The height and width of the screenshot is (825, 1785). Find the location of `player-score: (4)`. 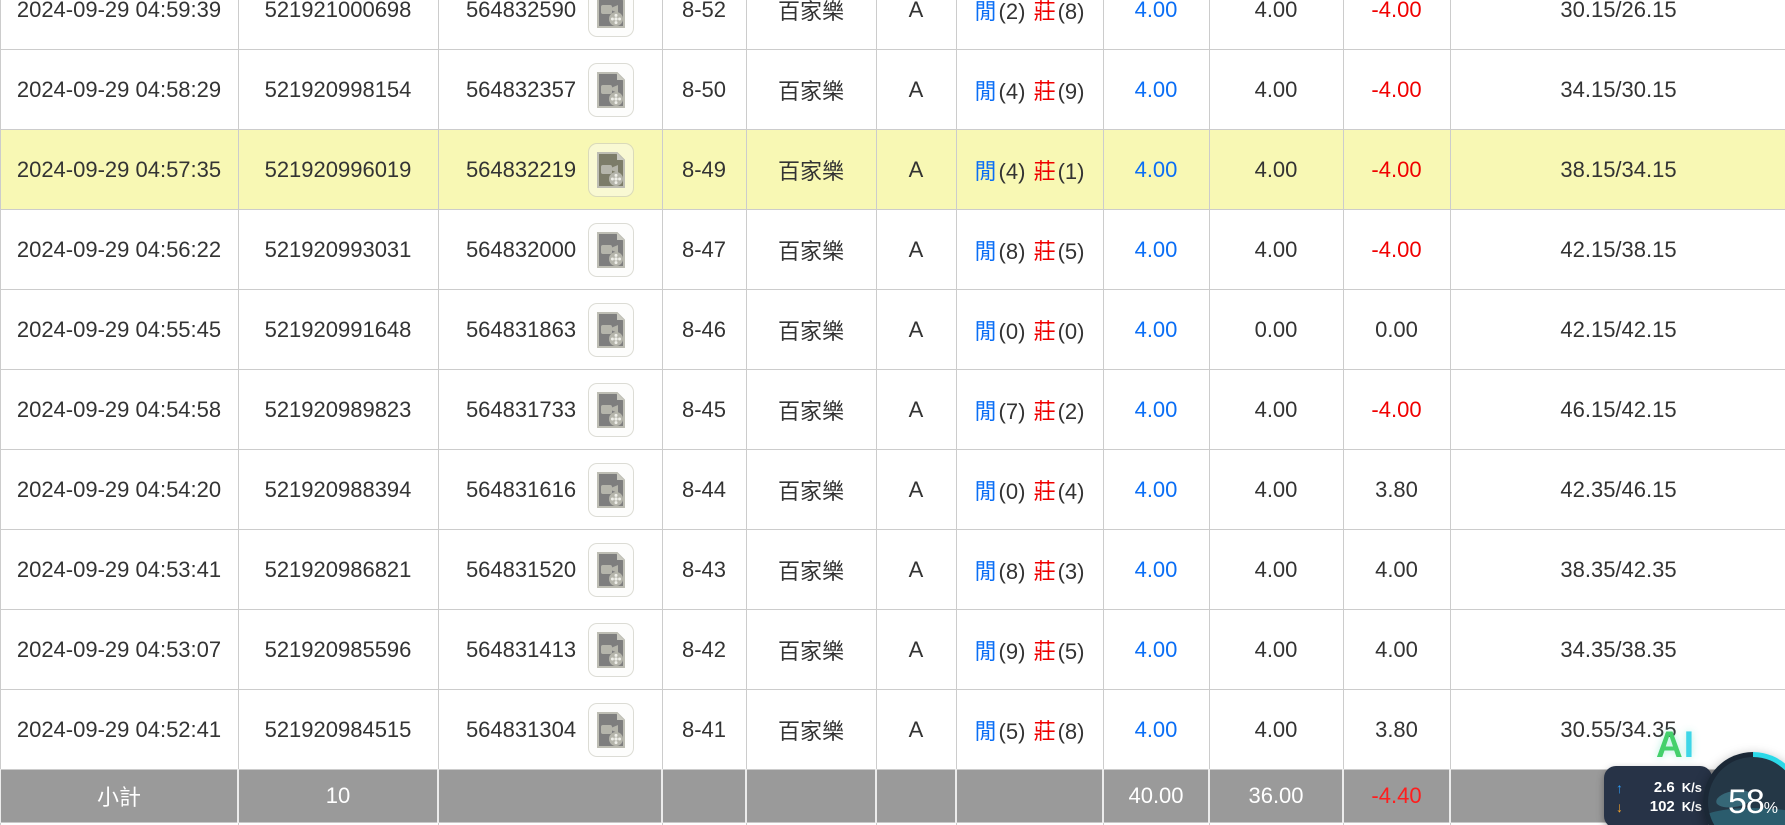

player-score: (4) is located at coordinates (1012, 91).